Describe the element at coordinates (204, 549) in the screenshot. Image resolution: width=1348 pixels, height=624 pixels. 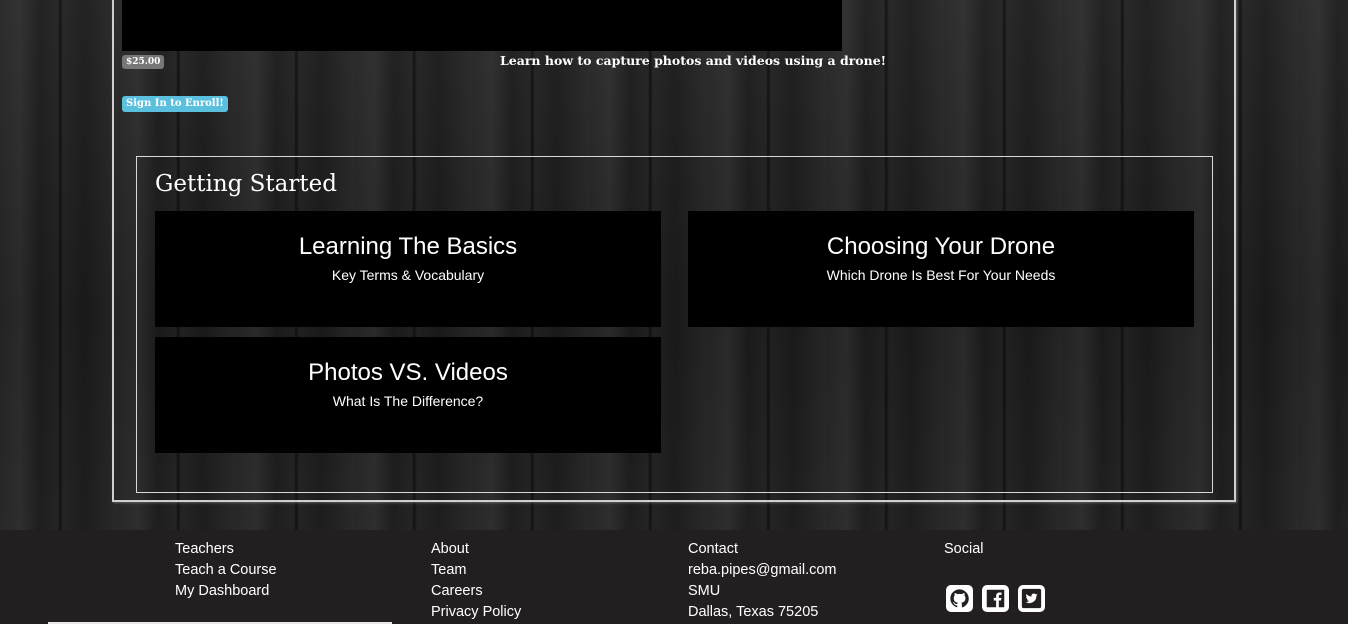
I see `footer-teachers-heading: Teachers` at that location.